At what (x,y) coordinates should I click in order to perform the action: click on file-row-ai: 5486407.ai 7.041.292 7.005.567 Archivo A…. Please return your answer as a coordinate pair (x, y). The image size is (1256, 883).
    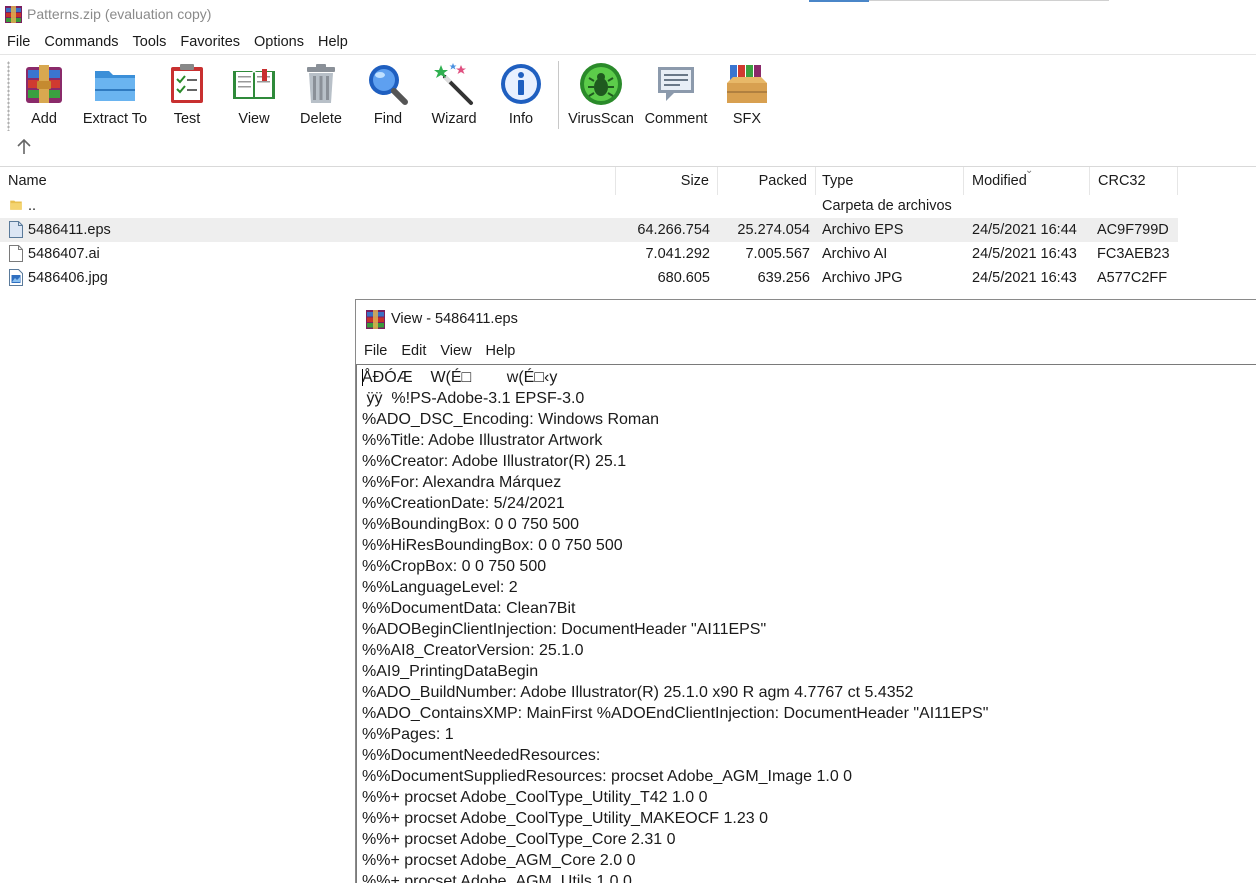
    Looking at the image, I should click on (628, 254).